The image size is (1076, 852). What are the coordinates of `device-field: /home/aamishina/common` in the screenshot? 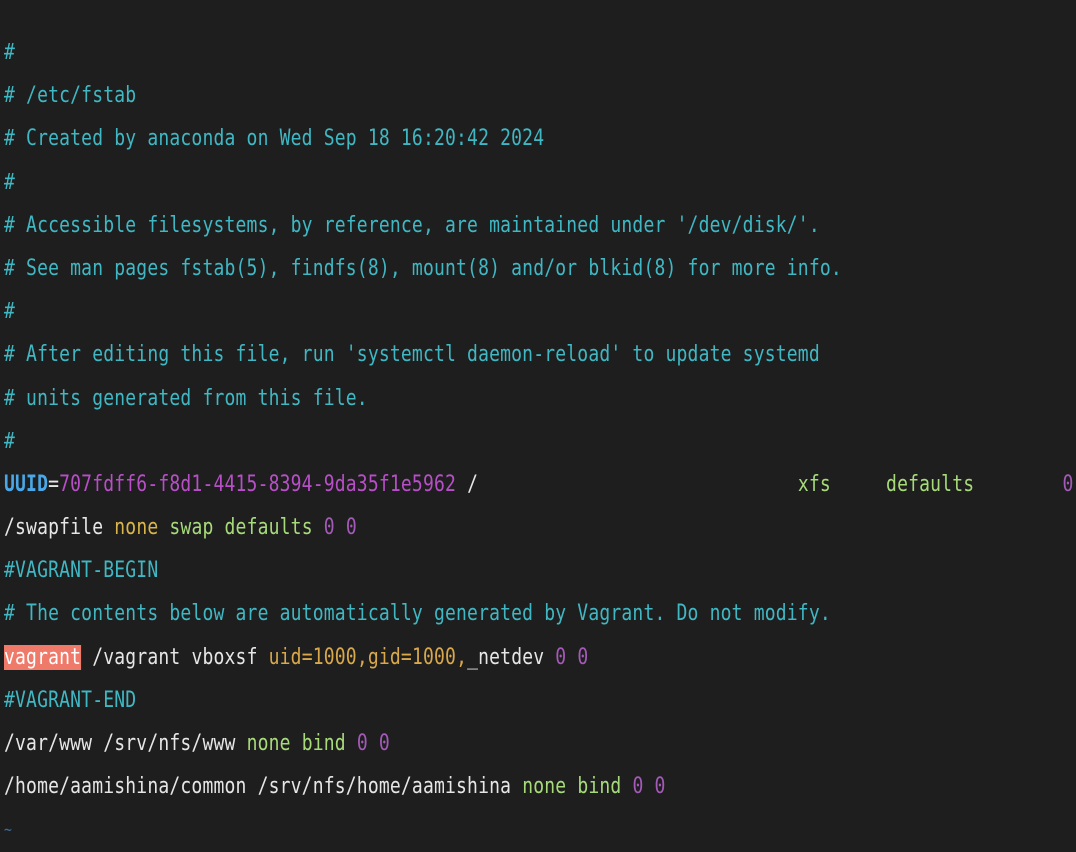 It's located at (125, 787).